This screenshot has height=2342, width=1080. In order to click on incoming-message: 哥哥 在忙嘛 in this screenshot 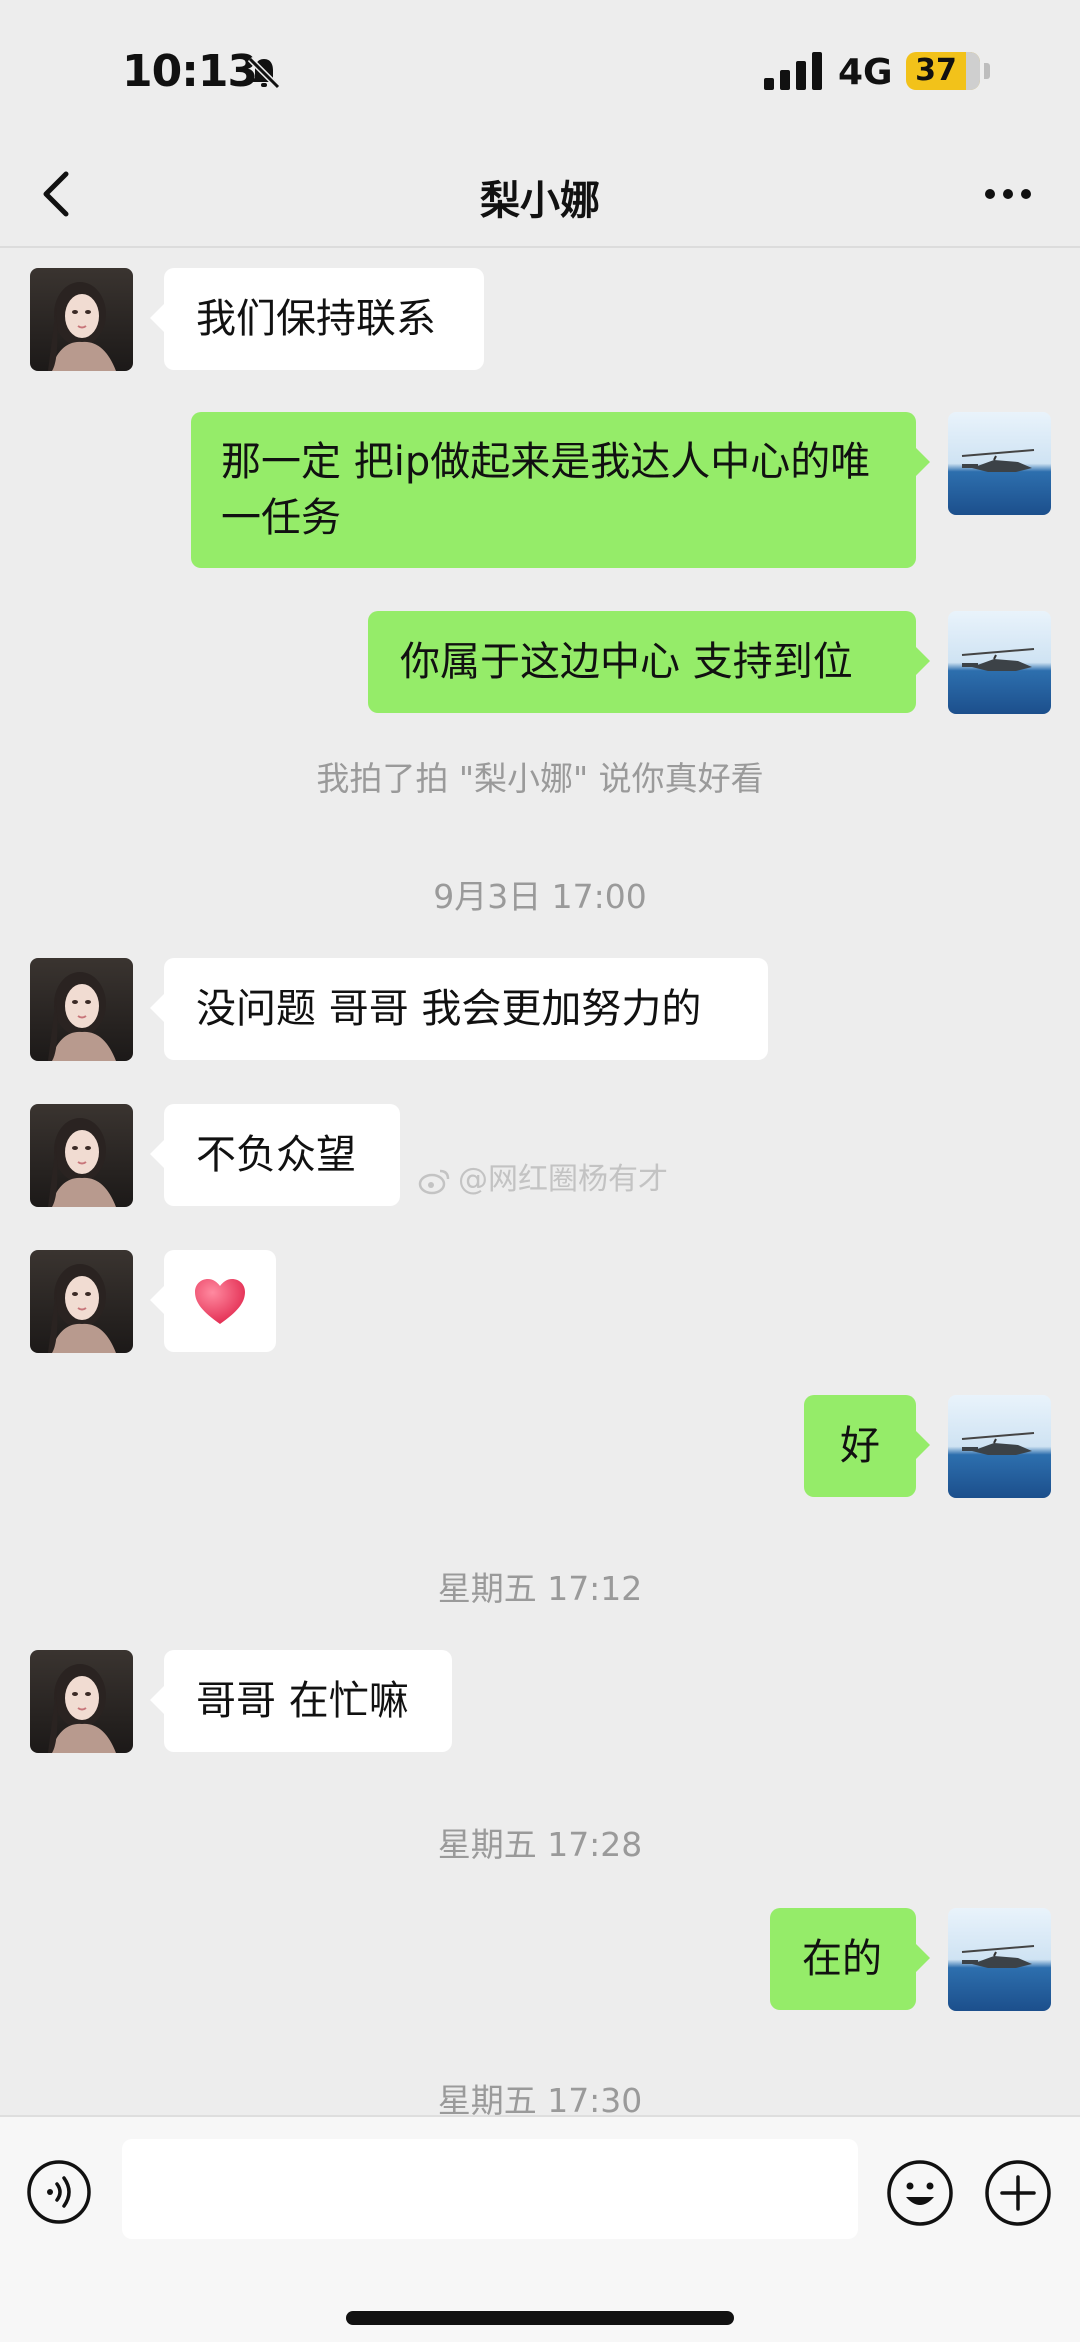, I will do `click(301, 1701)`.